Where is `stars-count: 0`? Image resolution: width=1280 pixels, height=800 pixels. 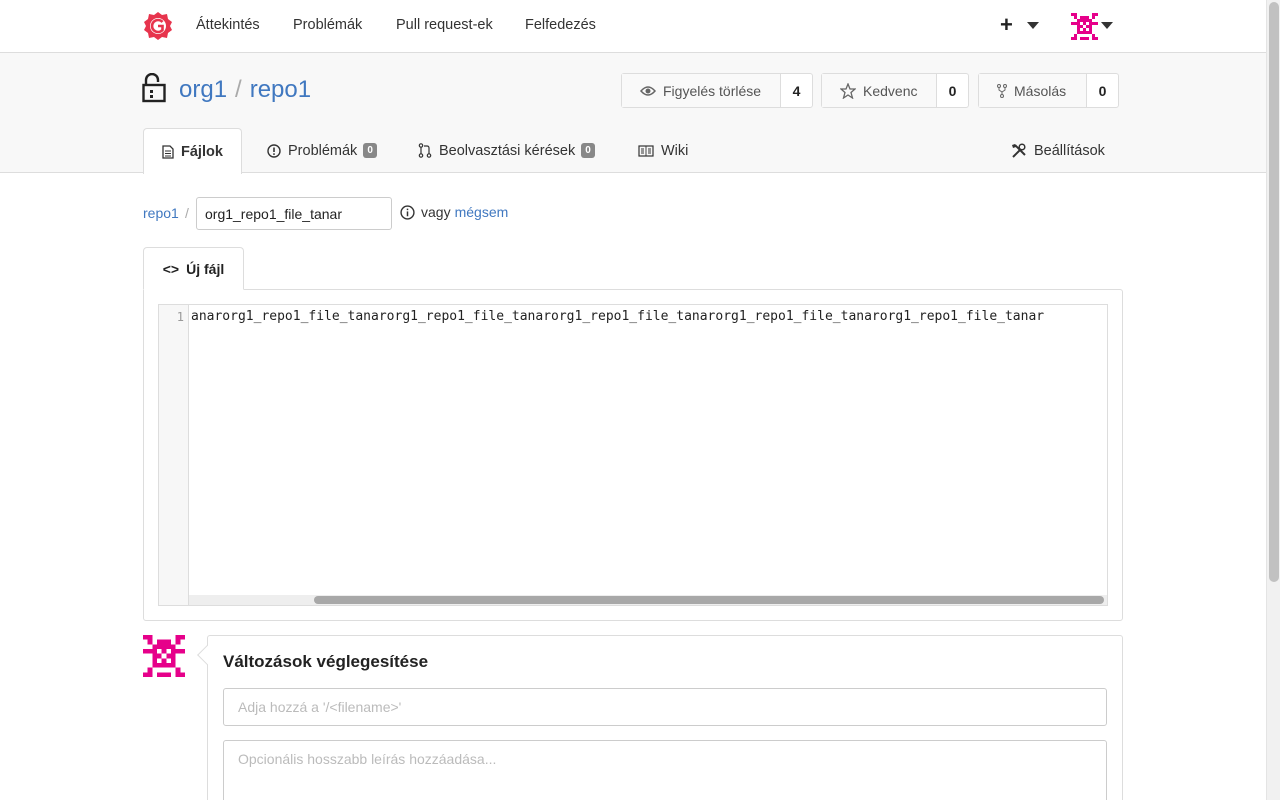
stars-count: 0 is located at coordinates (952, 90).